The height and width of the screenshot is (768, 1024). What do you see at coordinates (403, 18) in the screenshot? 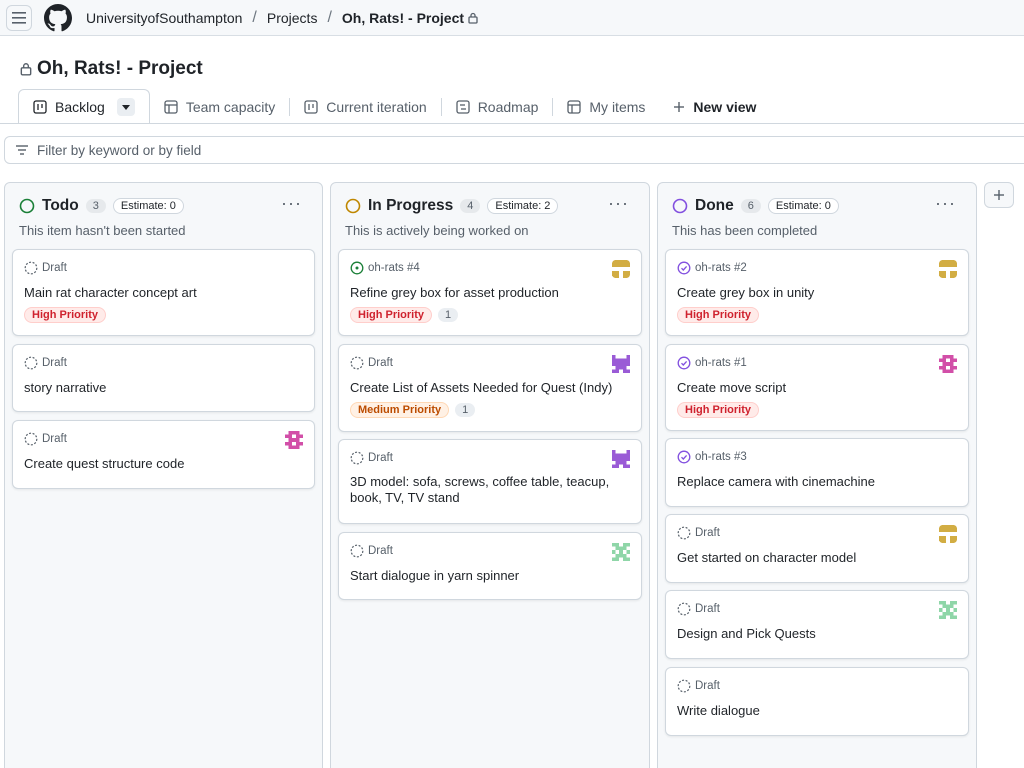
I see `breadcrumb-project: Oh, Rats! - Project` at bounding box center [403, 18].